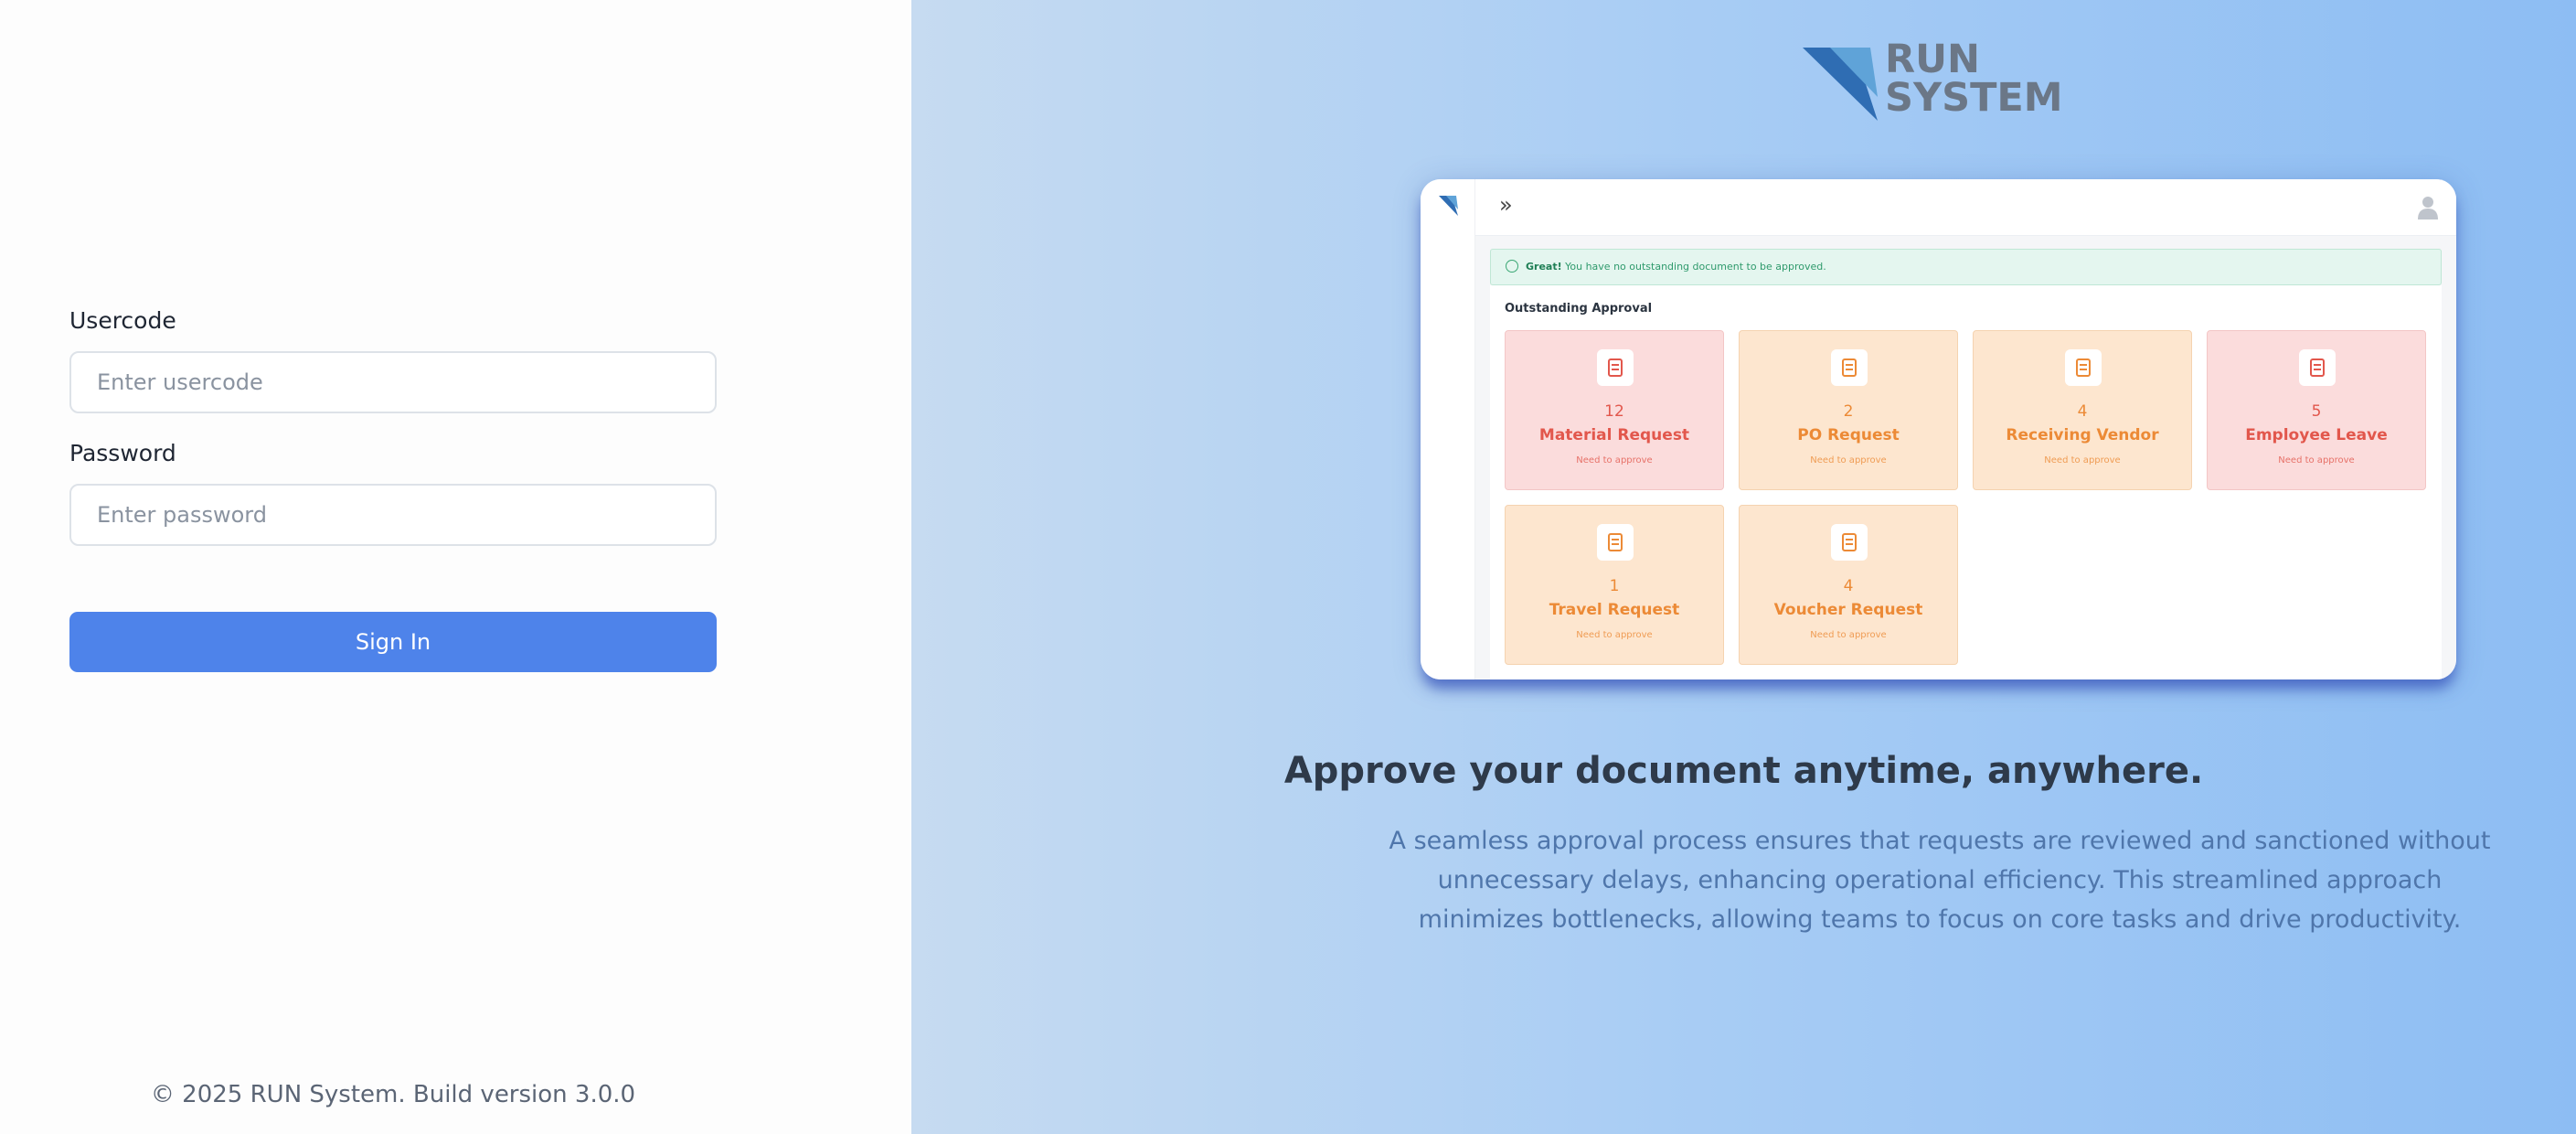 This screenshot has width=2576, height=1134. Describe the element at coordinates (393, 642) in the screenshot. I see `sign-in-button: Sign In` at that location.